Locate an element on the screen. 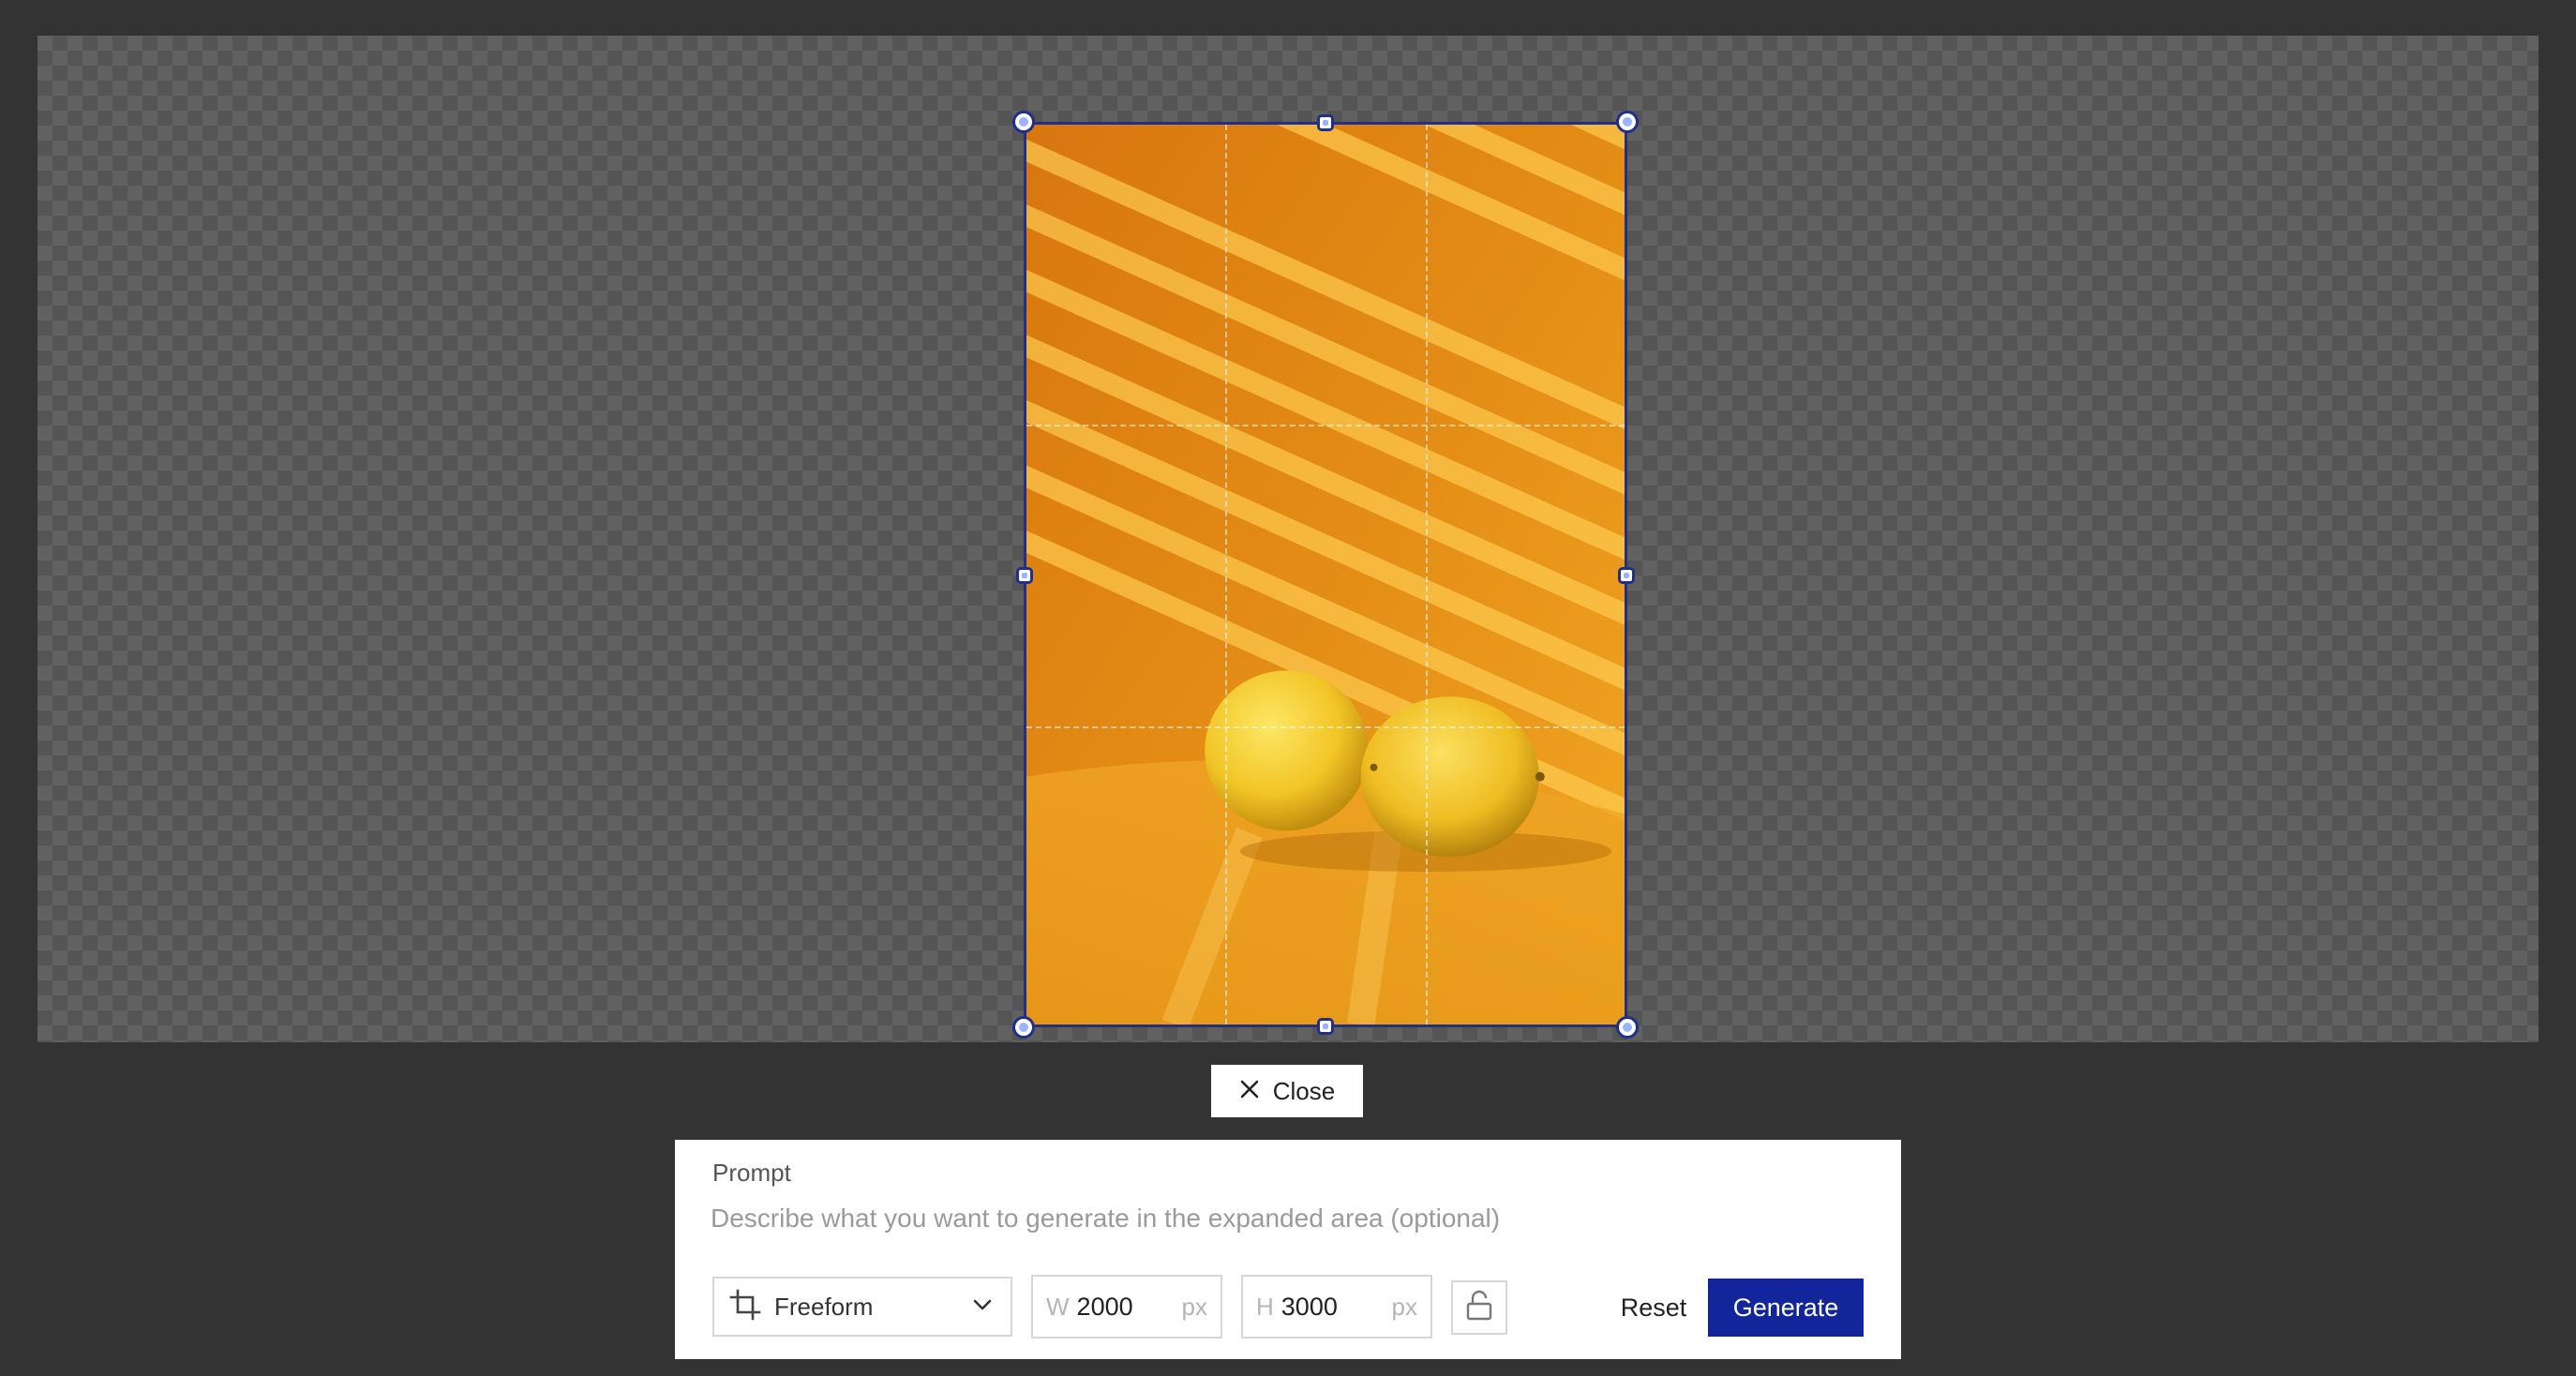  resize-handle-right is located at coordinates (1626, 575).